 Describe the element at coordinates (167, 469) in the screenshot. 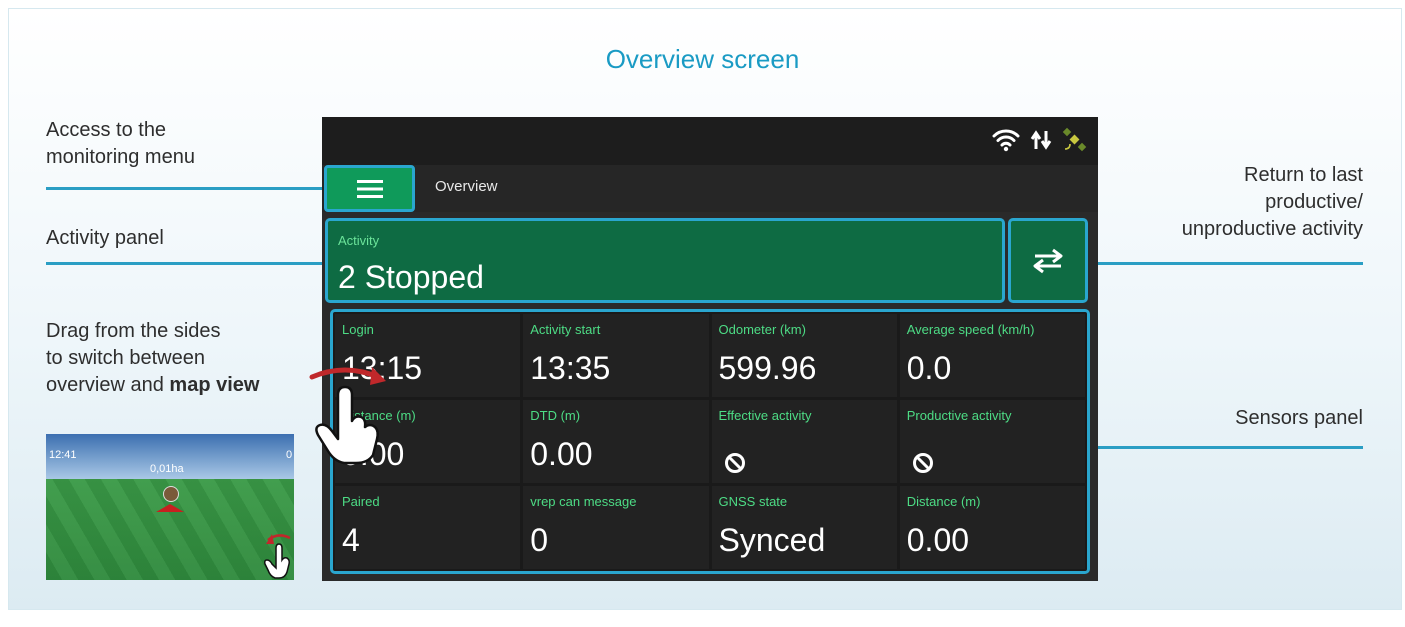

I see `thumbnail-area: 0,01ha` at that location.